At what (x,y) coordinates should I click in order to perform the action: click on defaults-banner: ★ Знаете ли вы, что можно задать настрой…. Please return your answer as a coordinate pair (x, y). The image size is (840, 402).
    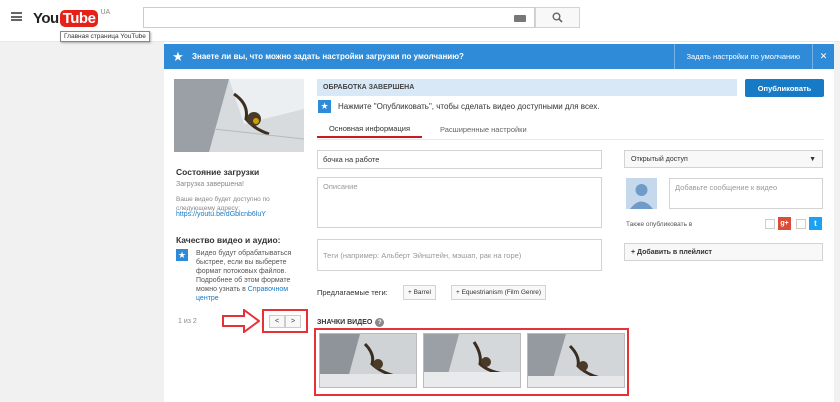
    Looking at the image, I should click on (499, 56).